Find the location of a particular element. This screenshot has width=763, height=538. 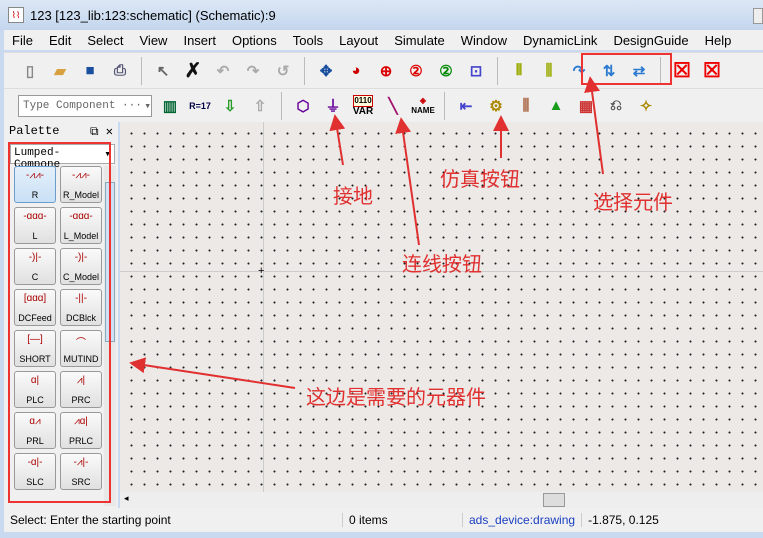

library-icon: ▥ is located at coordinates (170, 106).